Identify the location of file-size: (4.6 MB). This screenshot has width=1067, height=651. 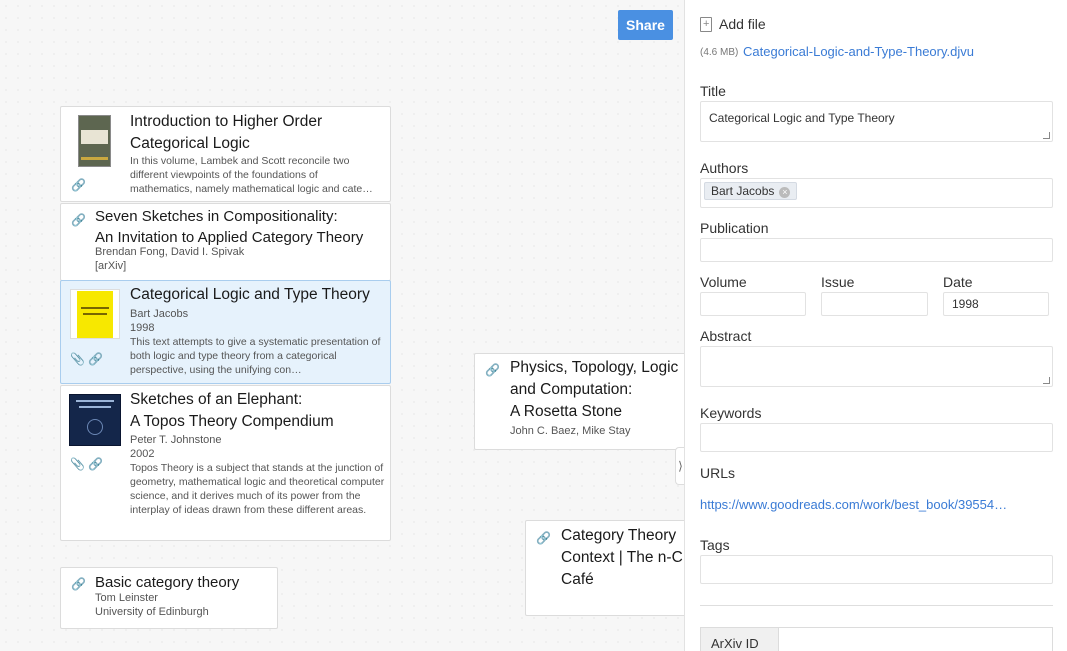
(719, 52).